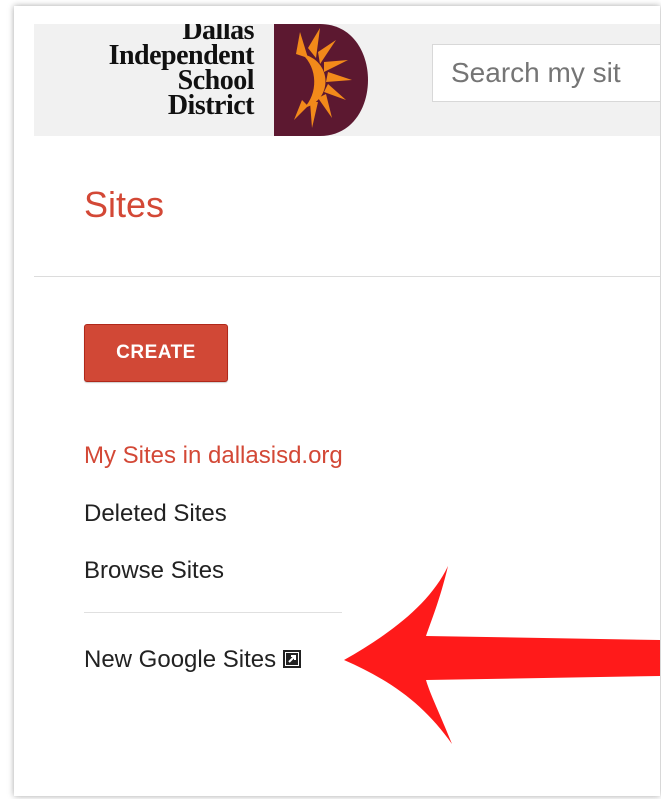 The width and height of the screenshot is (661, 799). I want to click on district-logo-icon, so click(321, 80).